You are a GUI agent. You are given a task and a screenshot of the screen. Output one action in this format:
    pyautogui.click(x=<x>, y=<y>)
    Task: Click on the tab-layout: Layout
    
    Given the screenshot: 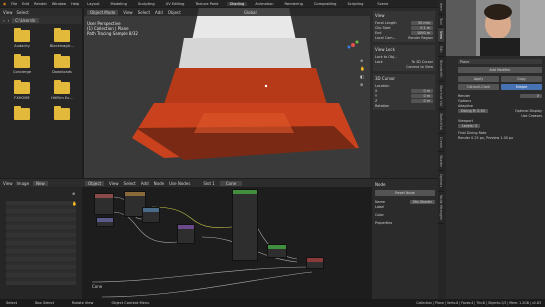 What is the action you would take?
    pyautogui.click(x=93, y=4)
    